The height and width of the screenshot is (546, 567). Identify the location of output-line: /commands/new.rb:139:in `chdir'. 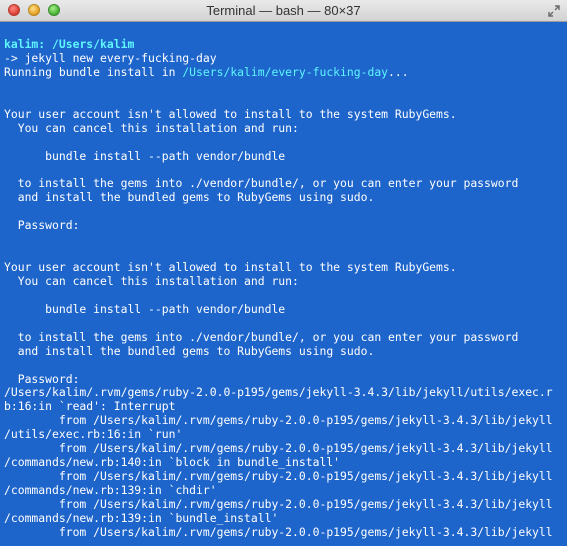
(110, 490).